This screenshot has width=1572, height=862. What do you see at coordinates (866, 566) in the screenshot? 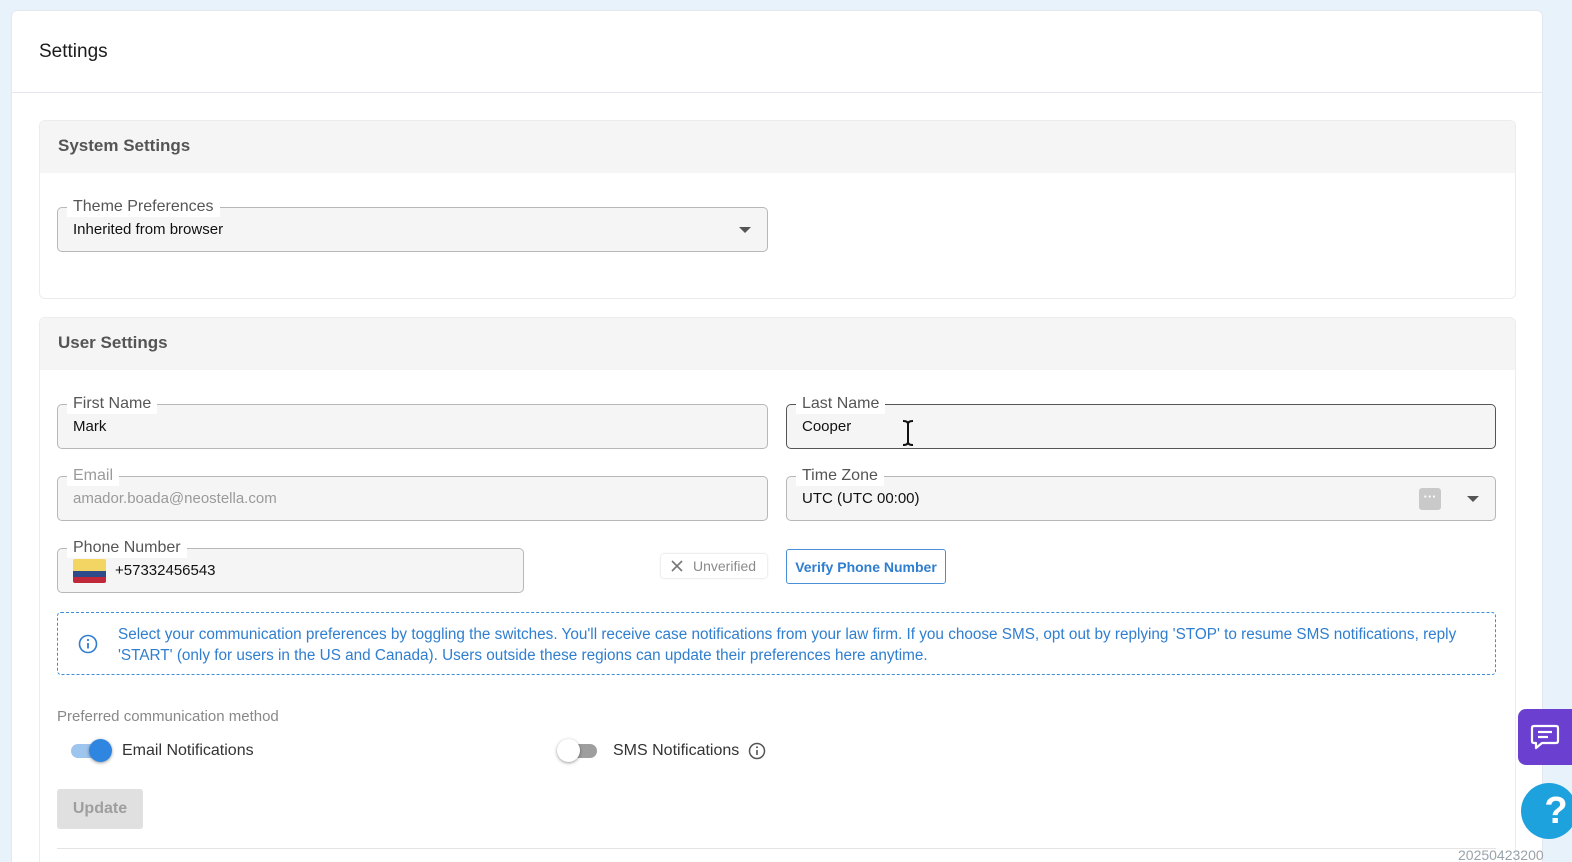
I see `verify-phone-button: Verify Phone Number` at bounding box center [866, 566].